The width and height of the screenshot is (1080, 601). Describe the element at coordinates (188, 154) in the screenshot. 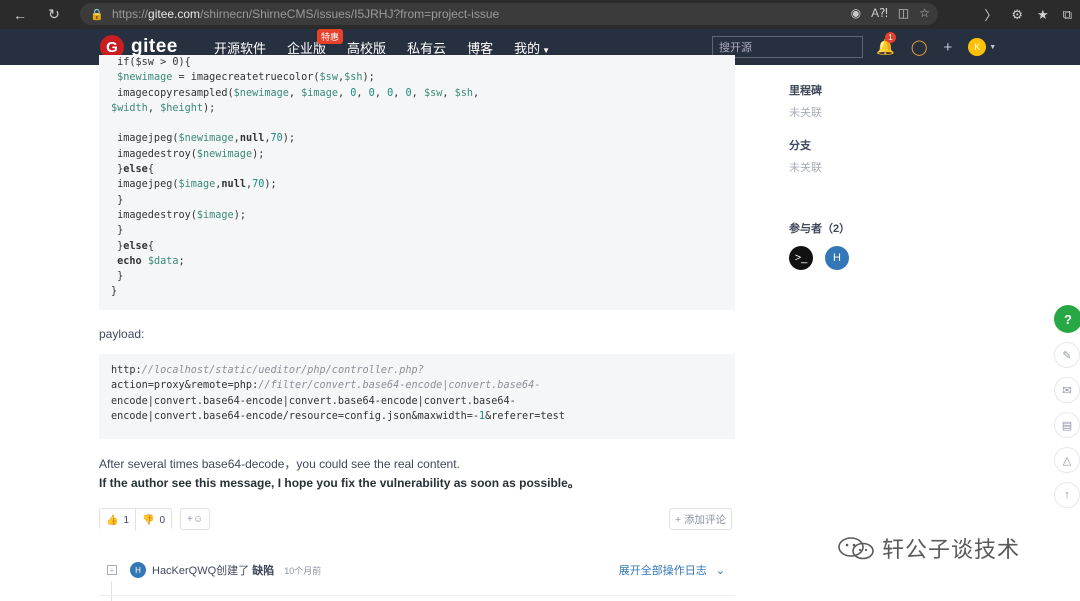

I see `code-line: imagedestroy($newimage);` at that location.